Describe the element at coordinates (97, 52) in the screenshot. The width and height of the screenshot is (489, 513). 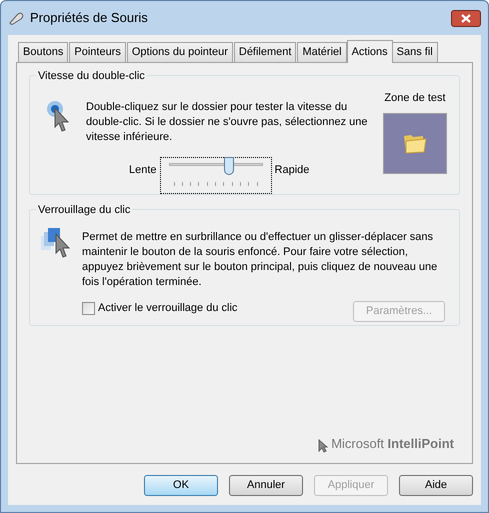
I see `tab: Pointeurs` at that location.